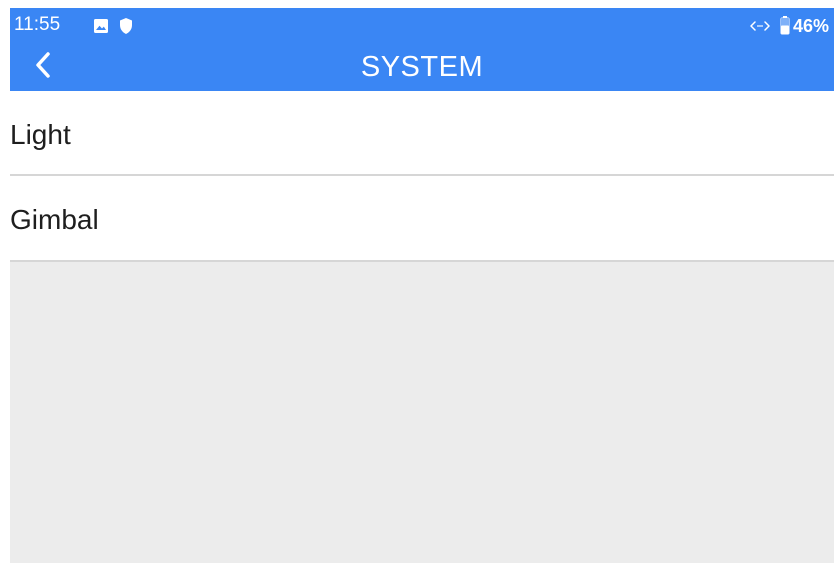 This screenshot has height=563, width=834. Describe the element at coordinates (101, 26) in the screenshot. I see `gallery-icon` at that location.